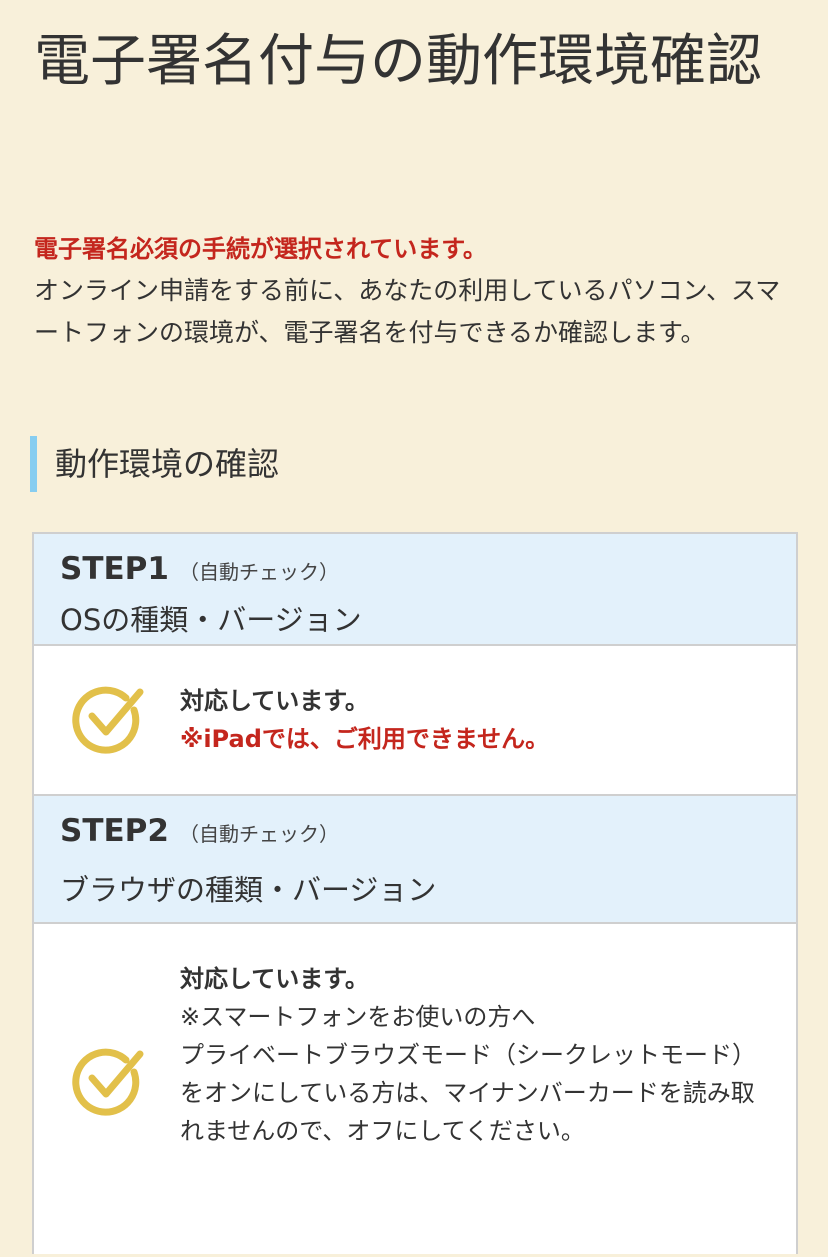 The width and height of the screenshot is (828, 1257). I want to click on step1-result: 対応しています。 ※iPadでは、ご利用できません。, so click(415, 721).